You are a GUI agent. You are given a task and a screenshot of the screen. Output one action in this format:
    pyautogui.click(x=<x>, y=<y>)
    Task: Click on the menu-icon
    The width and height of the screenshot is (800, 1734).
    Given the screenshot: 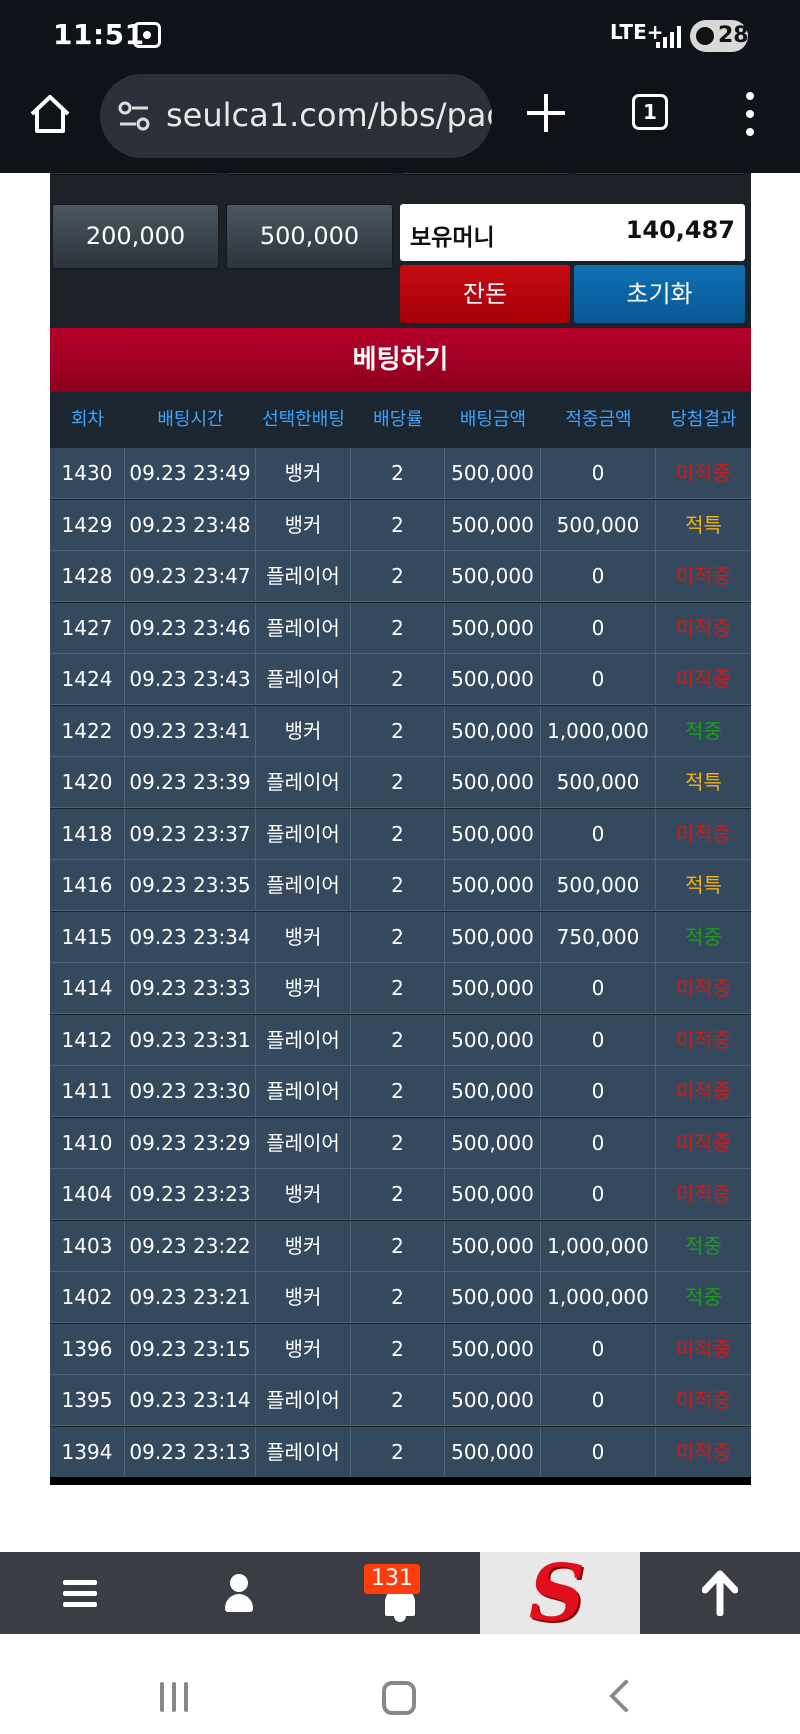 What is the action you would take?
    pyautogui.click(x=80, y=1593)
    